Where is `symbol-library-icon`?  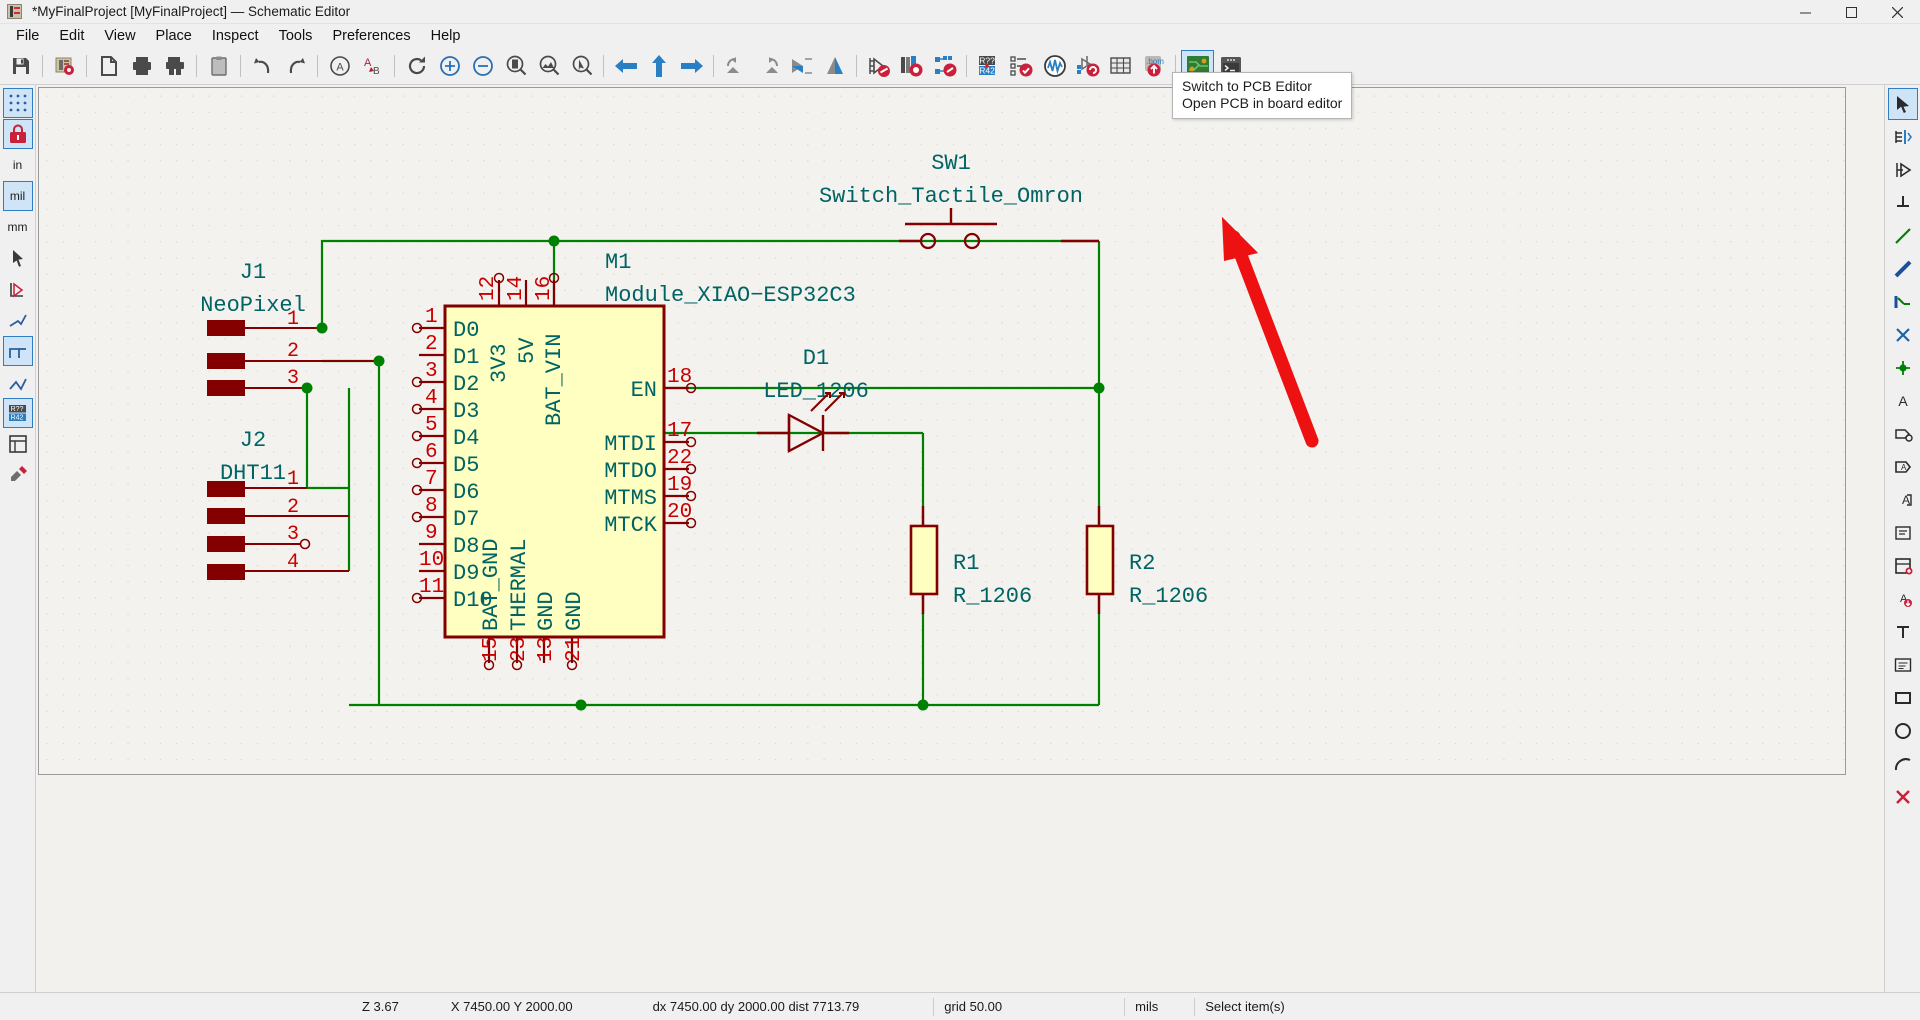
symbol-library-icon is located at coordinates (911, 66).